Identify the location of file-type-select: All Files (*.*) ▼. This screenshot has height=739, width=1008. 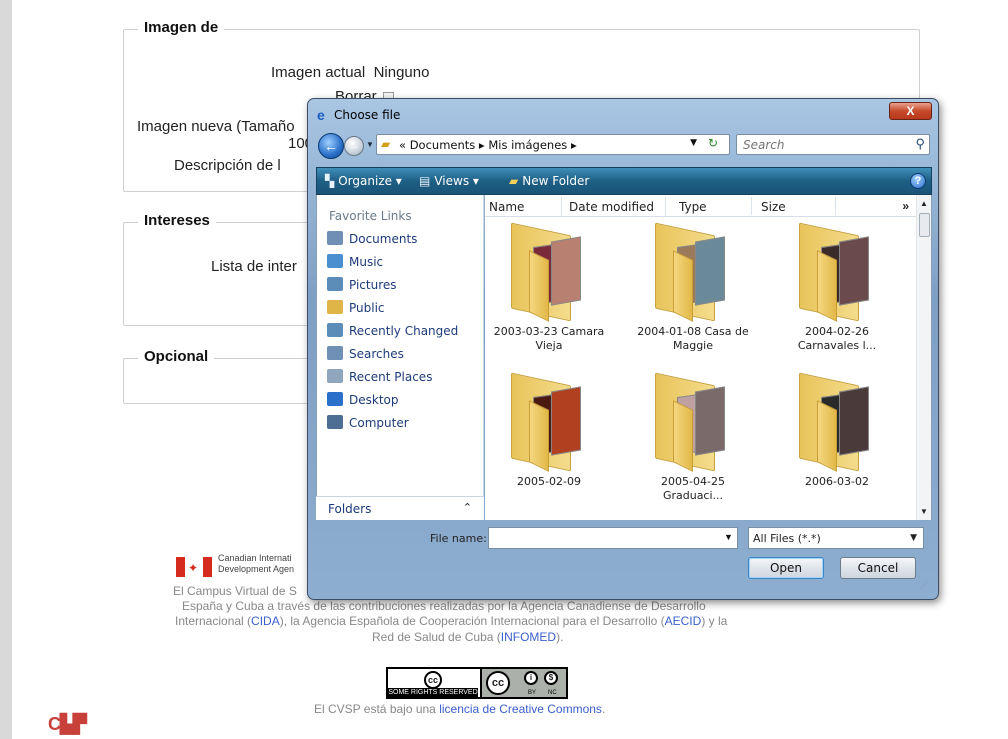
(836, 538).